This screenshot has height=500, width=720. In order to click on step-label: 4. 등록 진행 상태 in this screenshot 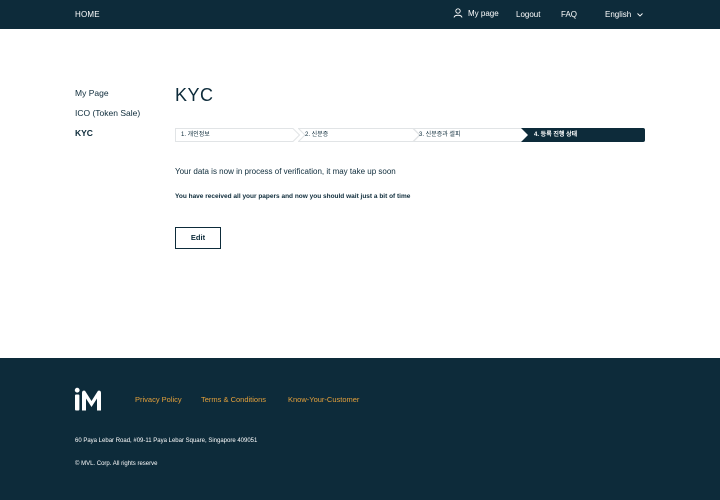, I will do `click(556, 135)`.